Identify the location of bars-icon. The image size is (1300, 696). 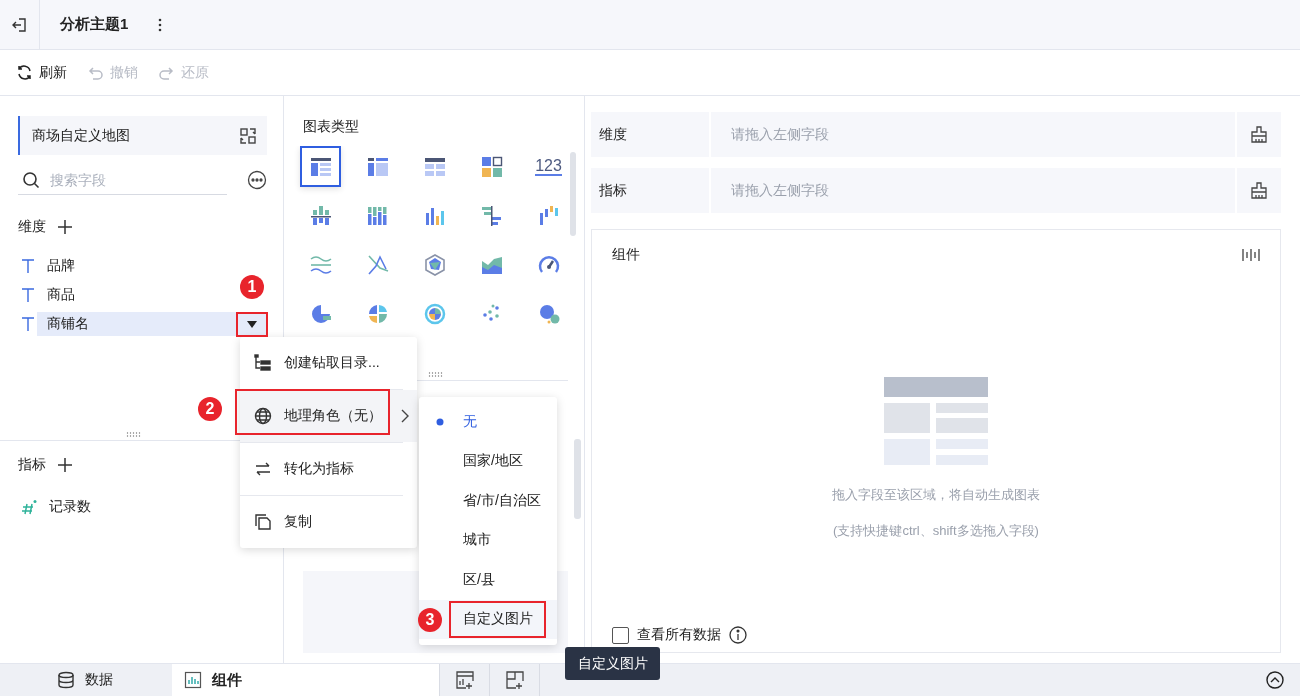
(1251, 255).